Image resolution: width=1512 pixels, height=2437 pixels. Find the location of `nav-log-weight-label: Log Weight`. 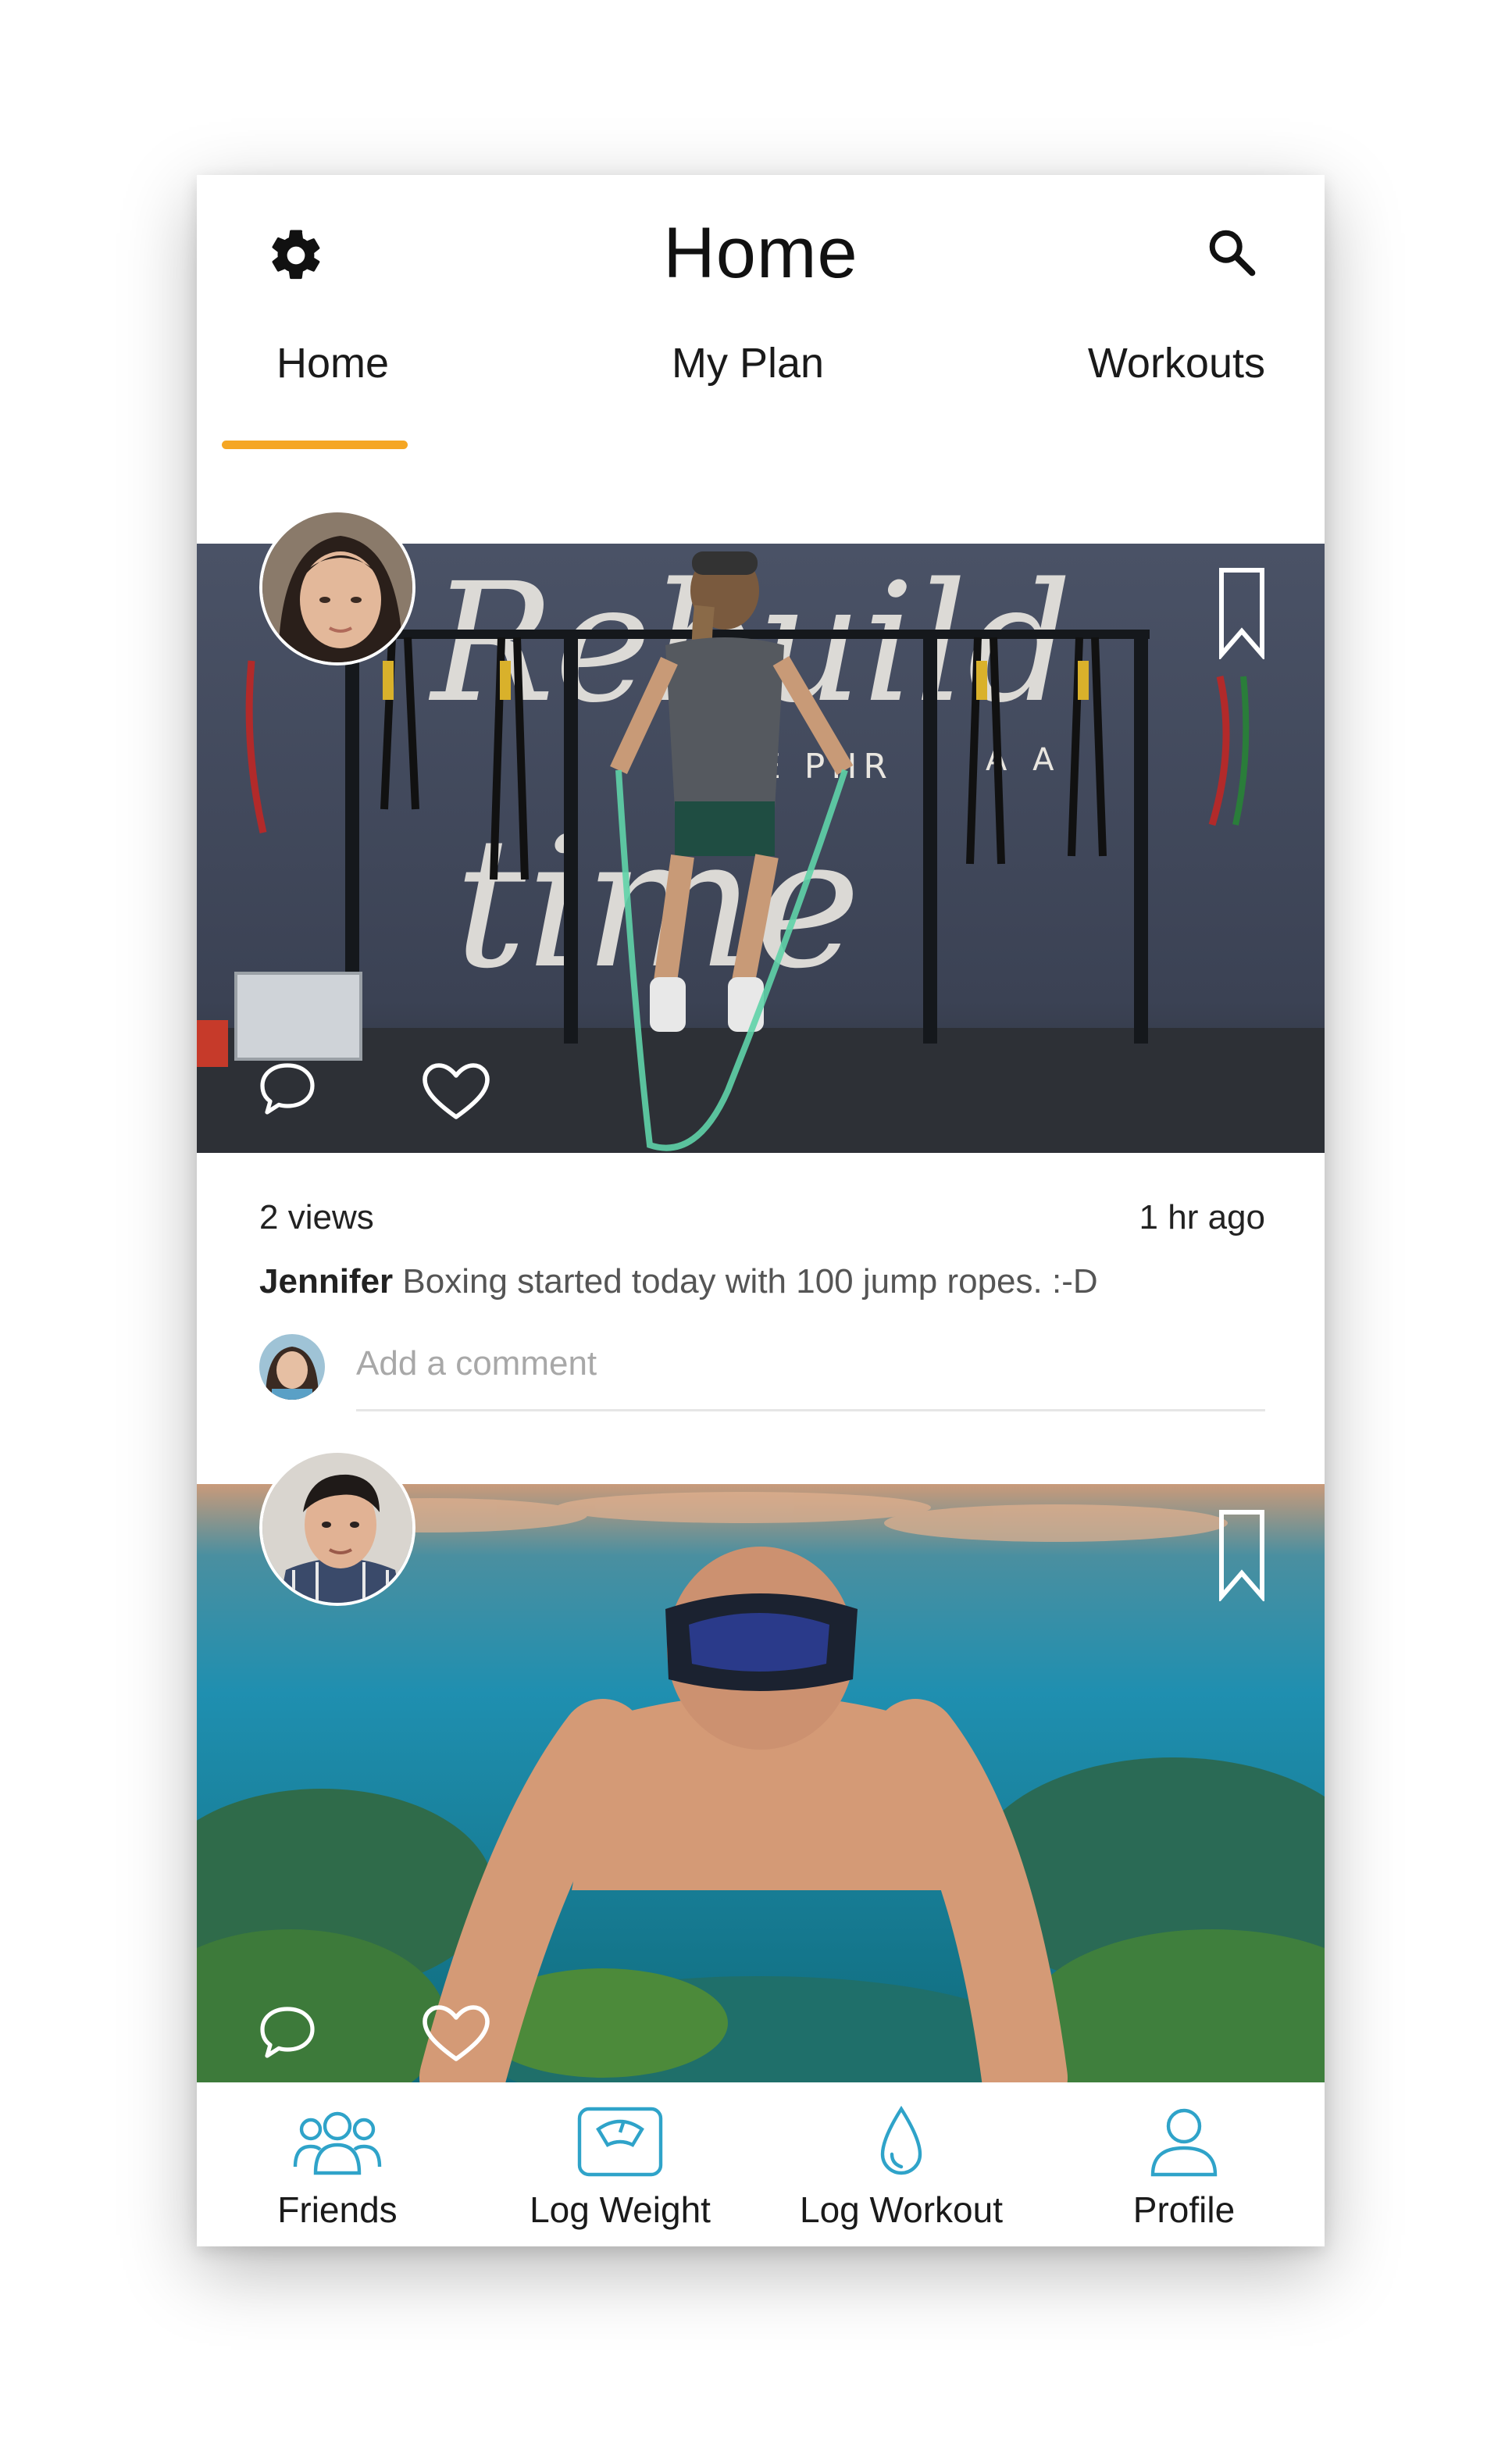

nav-log-weight-label: Log Weight is located at coordinates (620, 2209).